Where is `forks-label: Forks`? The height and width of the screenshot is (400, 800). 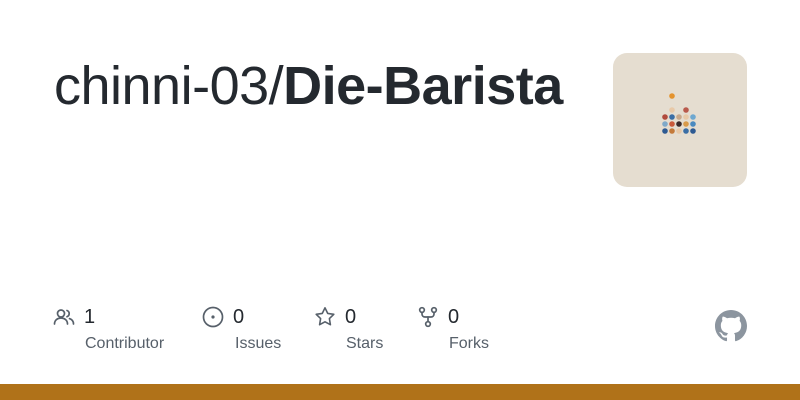 forks-label: Forks is located at coordinates (469, 343).